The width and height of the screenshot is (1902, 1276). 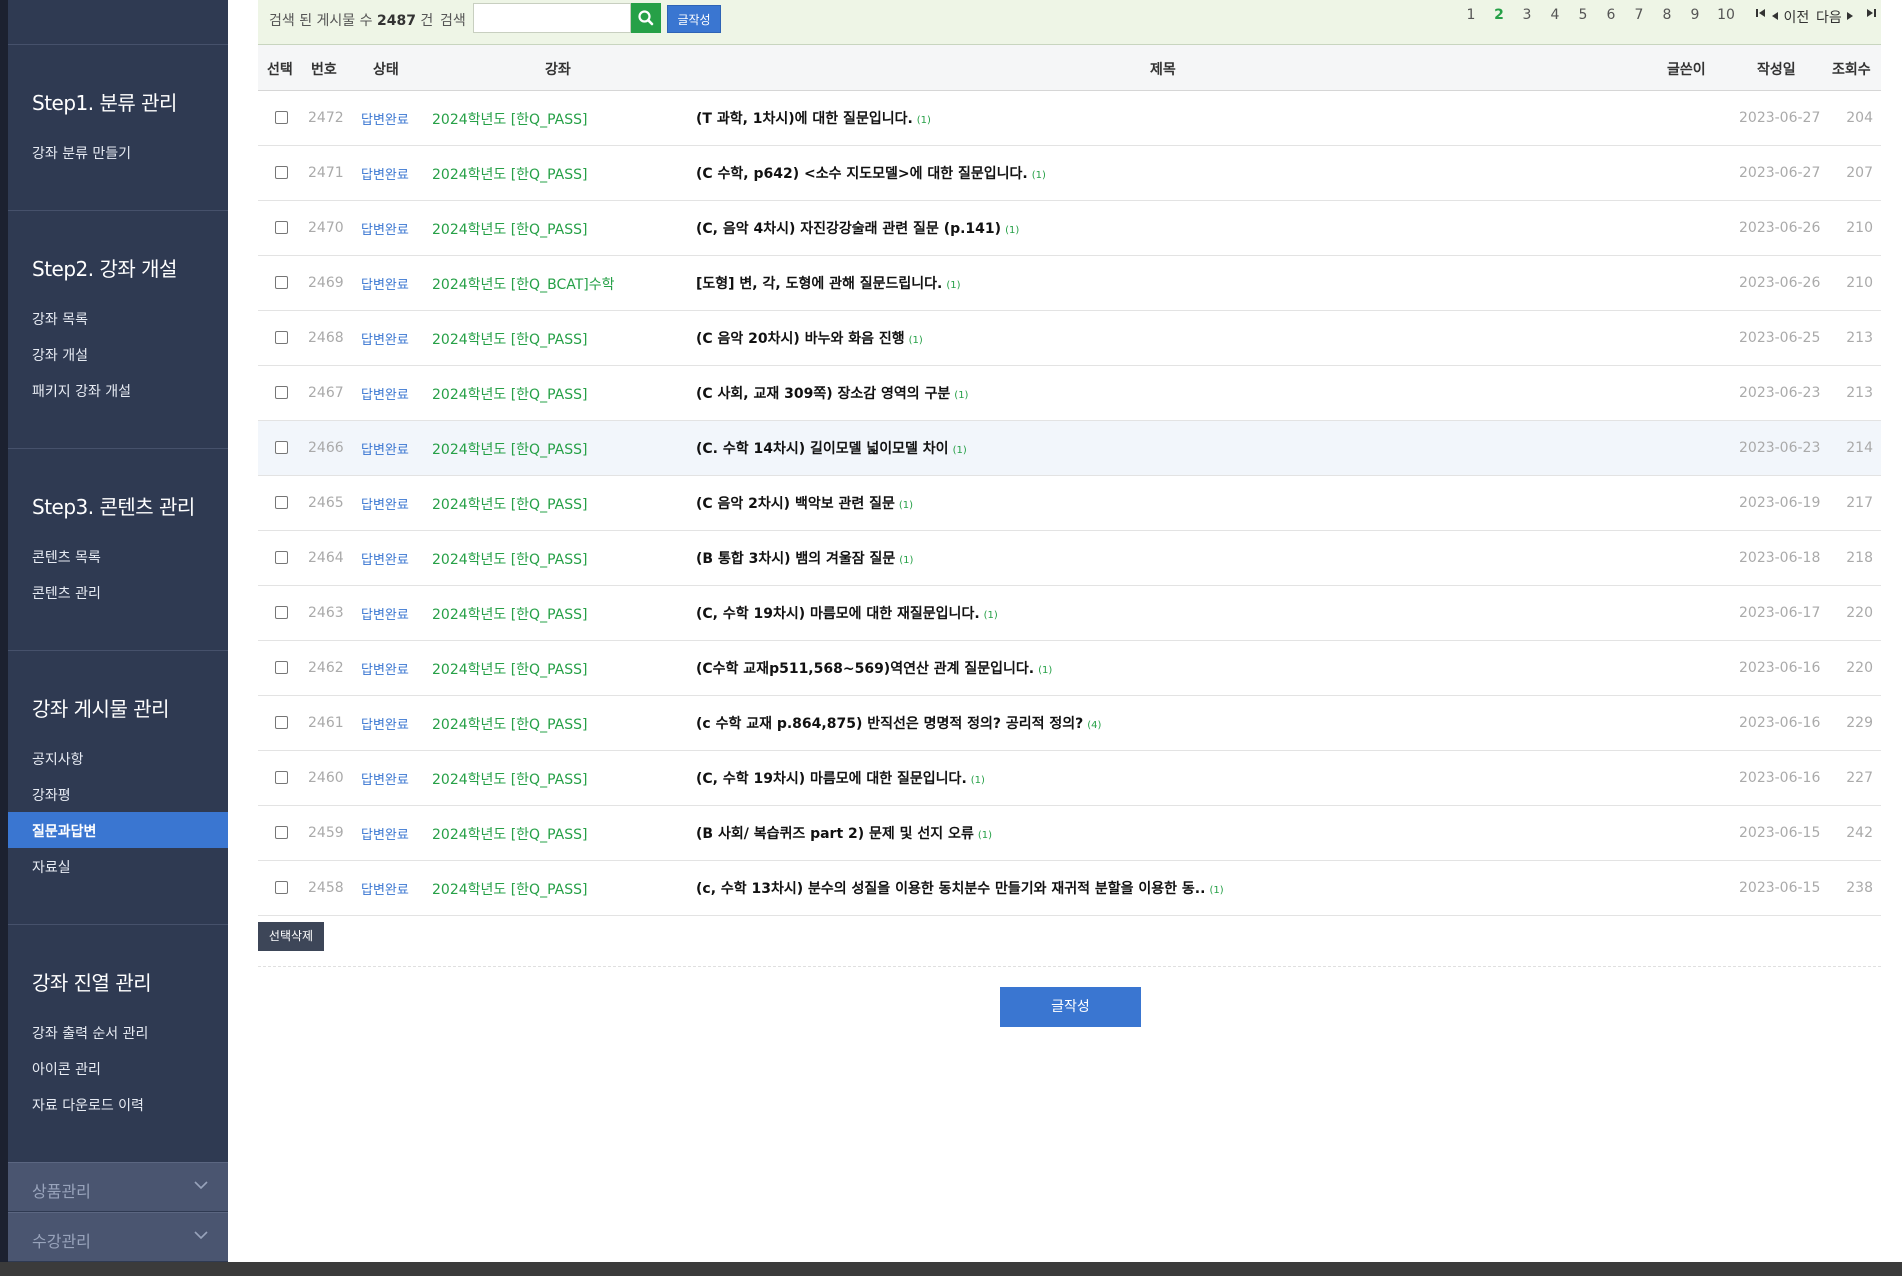 What do you see at coordinates (1850, 16) in the screenshot?
I see `next-arrow-icon` at bounding box center [1850, 16].